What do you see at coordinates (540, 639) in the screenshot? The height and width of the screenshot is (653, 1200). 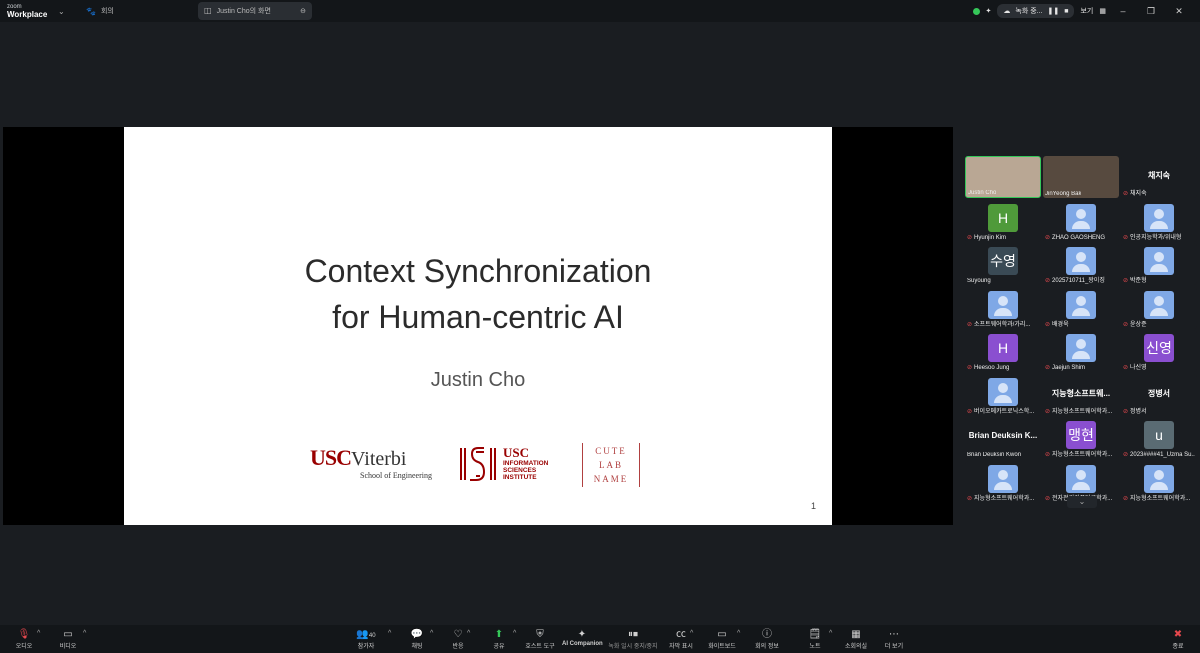 I see `host-tools-button: ⛨ 호스트 도구` at bounding box center [540, 639].